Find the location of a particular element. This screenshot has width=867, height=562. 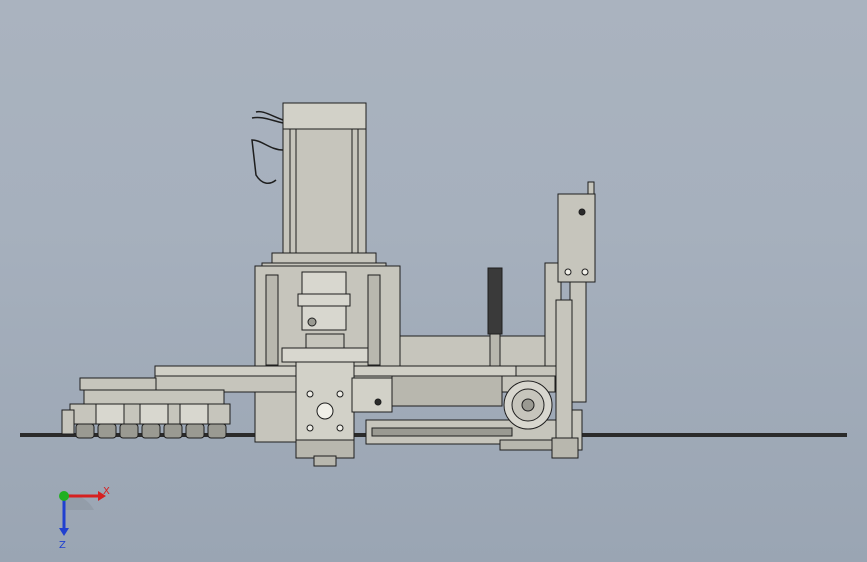

z-arrow-head is located at coordinates (64, 532).